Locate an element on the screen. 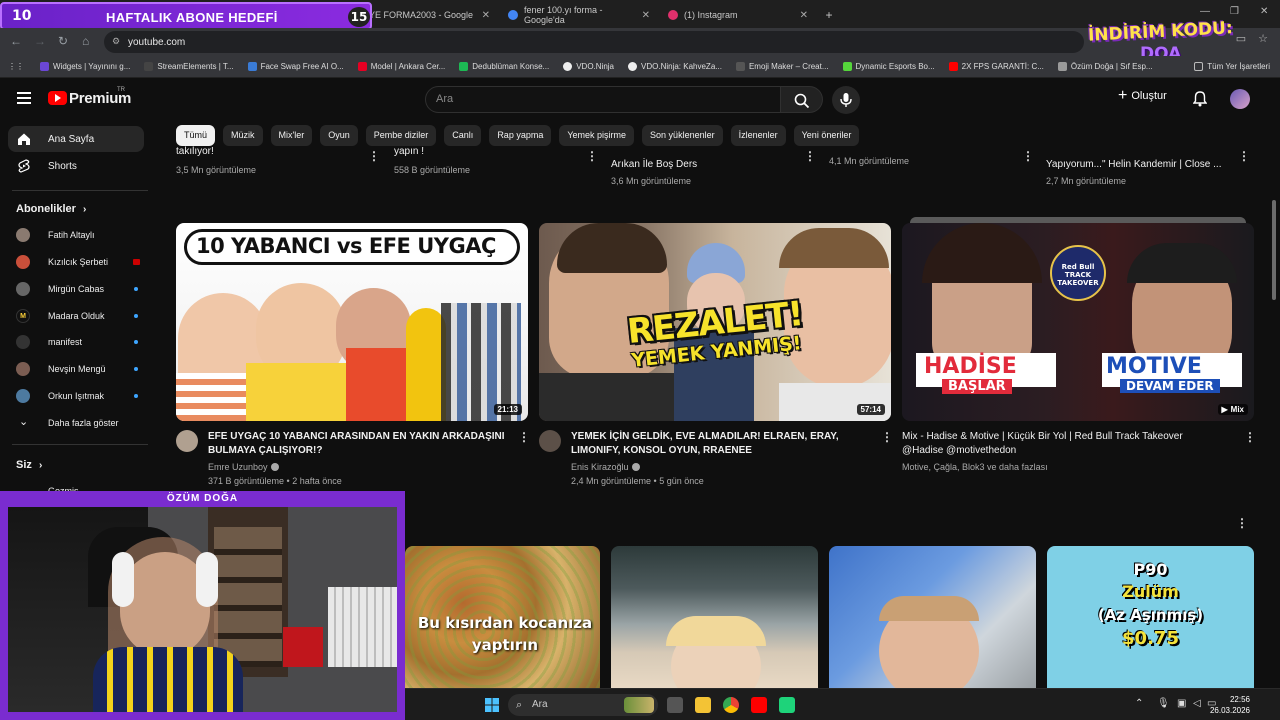 This screenshot has width=1280, height=720. chip-live: Canlı is located at coordinates (463, 135).